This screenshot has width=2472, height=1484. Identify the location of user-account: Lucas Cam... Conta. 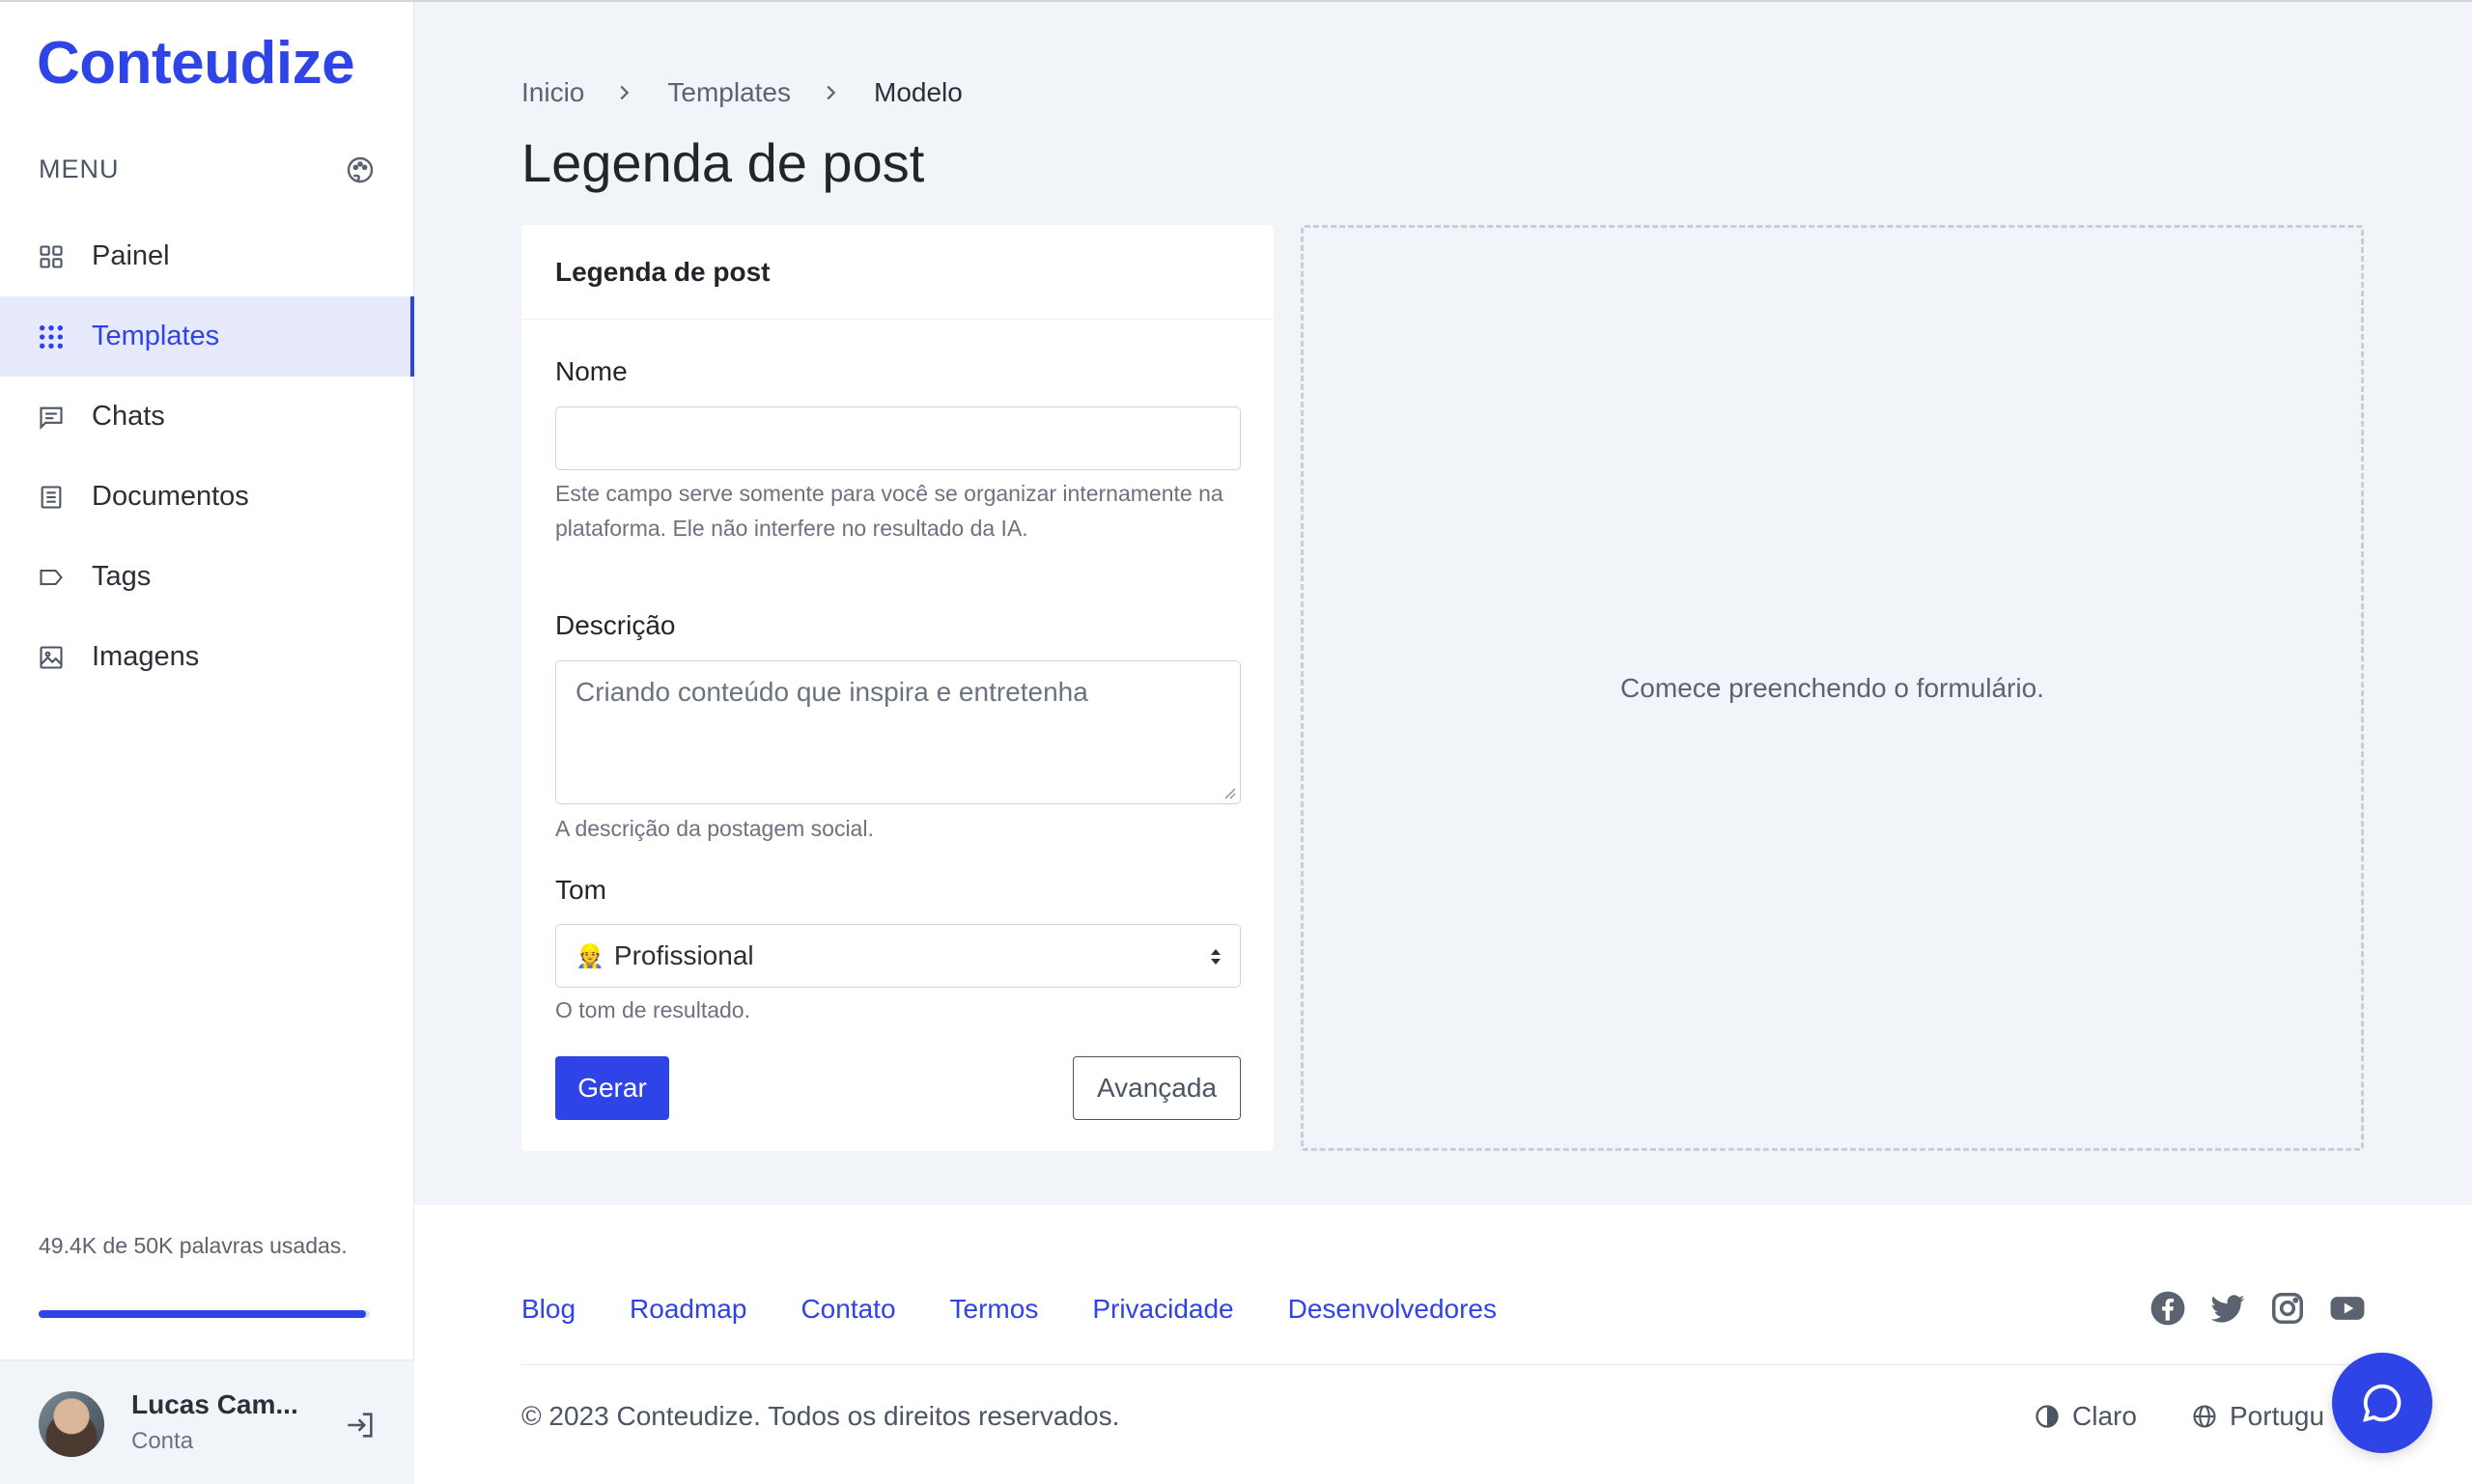
(207, 1422).